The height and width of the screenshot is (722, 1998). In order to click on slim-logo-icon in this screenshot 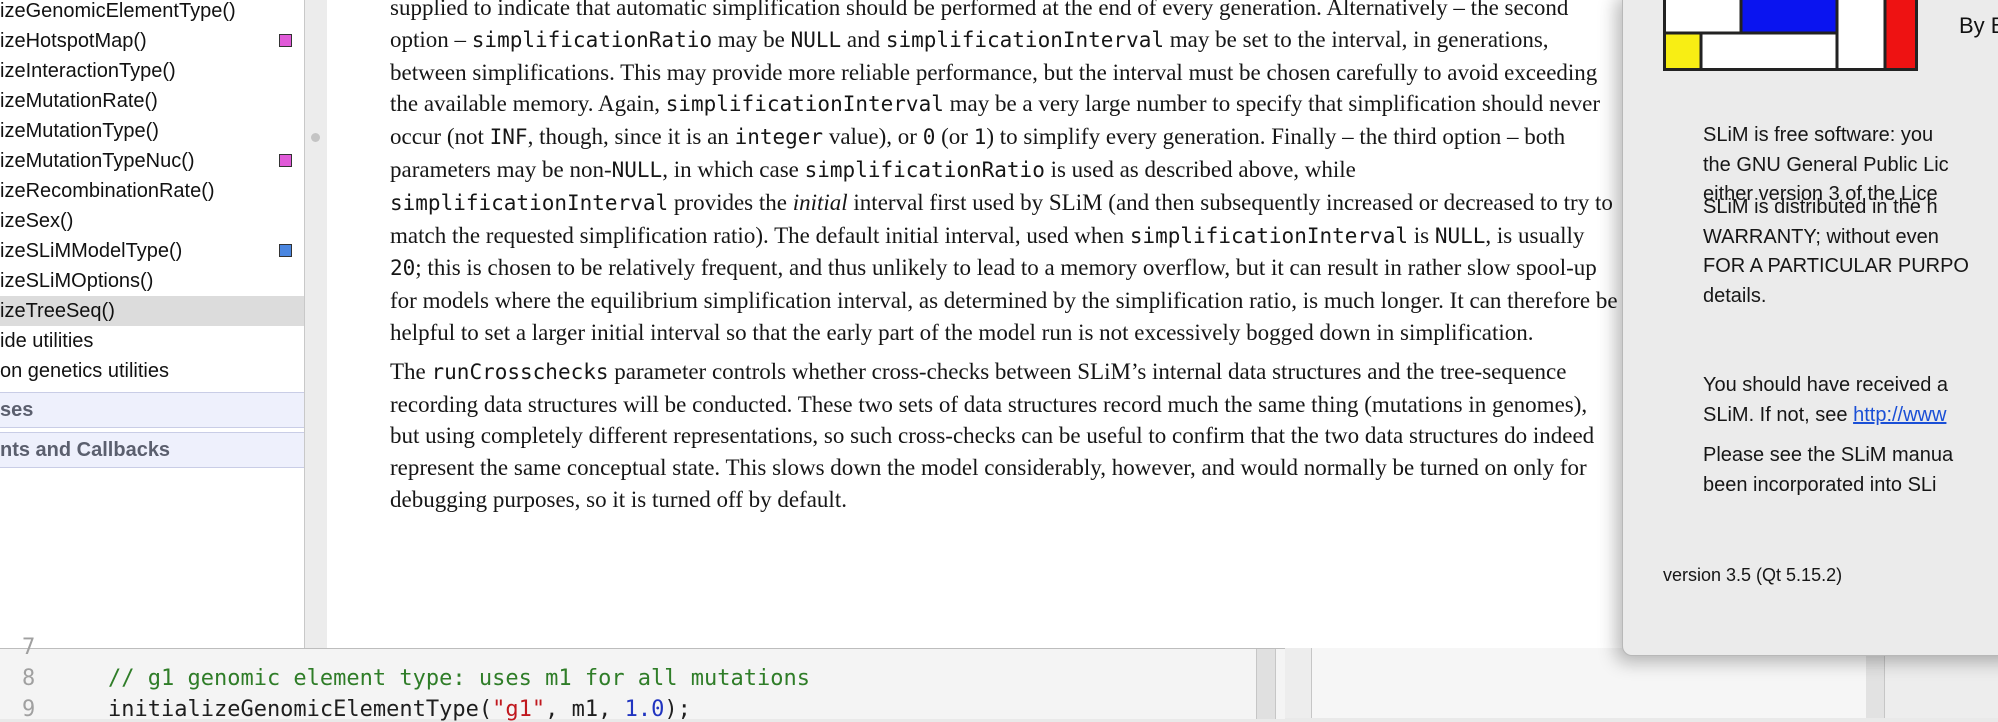, I will do `click(1790, 35)`.